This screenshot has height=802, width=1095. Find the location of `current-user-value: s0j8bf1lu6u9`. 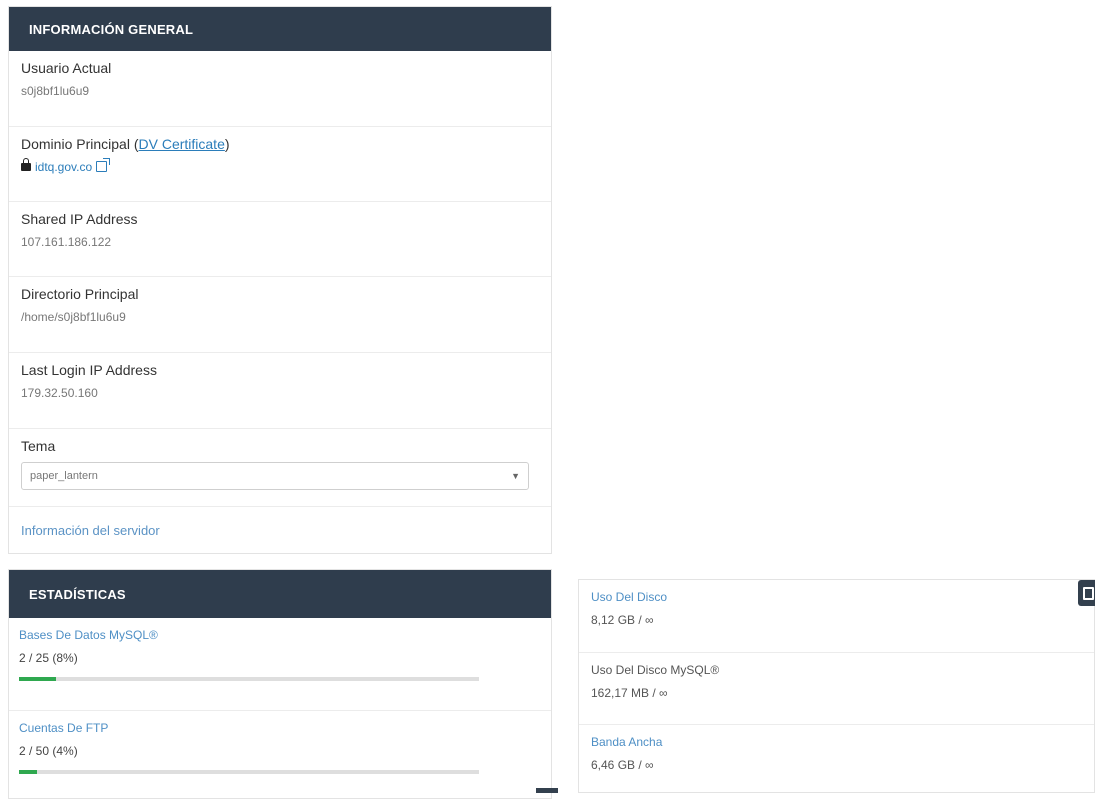

current-user-value: s0j8bf1lu6u9 is located at coordinates (55, 91).